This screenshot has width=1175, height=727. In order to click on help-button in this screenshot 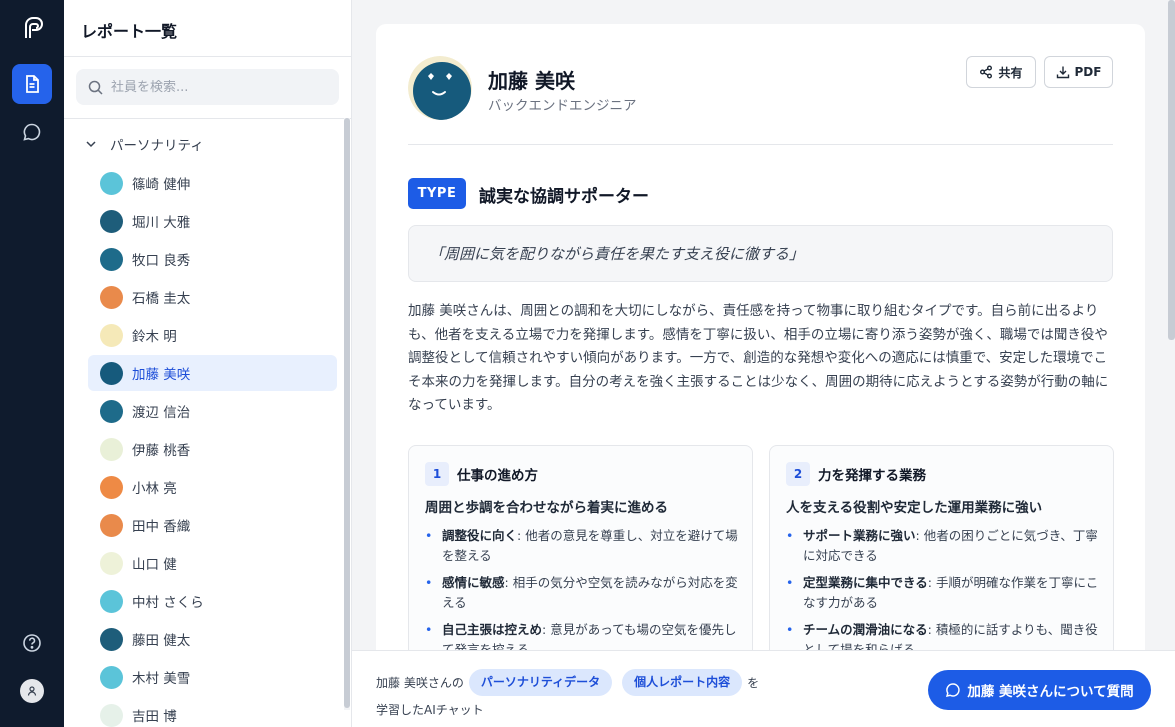, I will do `click(32, 643)`.